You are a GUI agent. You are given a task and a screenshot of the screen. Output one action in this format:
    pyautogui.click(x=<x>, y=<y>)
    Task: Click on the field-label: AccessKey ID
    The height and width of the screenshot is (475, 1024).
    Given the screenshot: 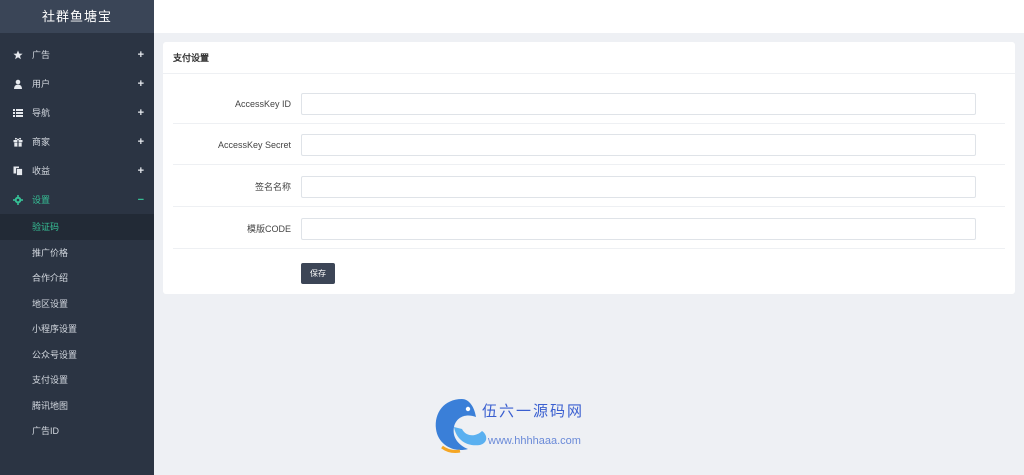 What is the action you would take?
    pyautogui.click(x=262, y=103)
    